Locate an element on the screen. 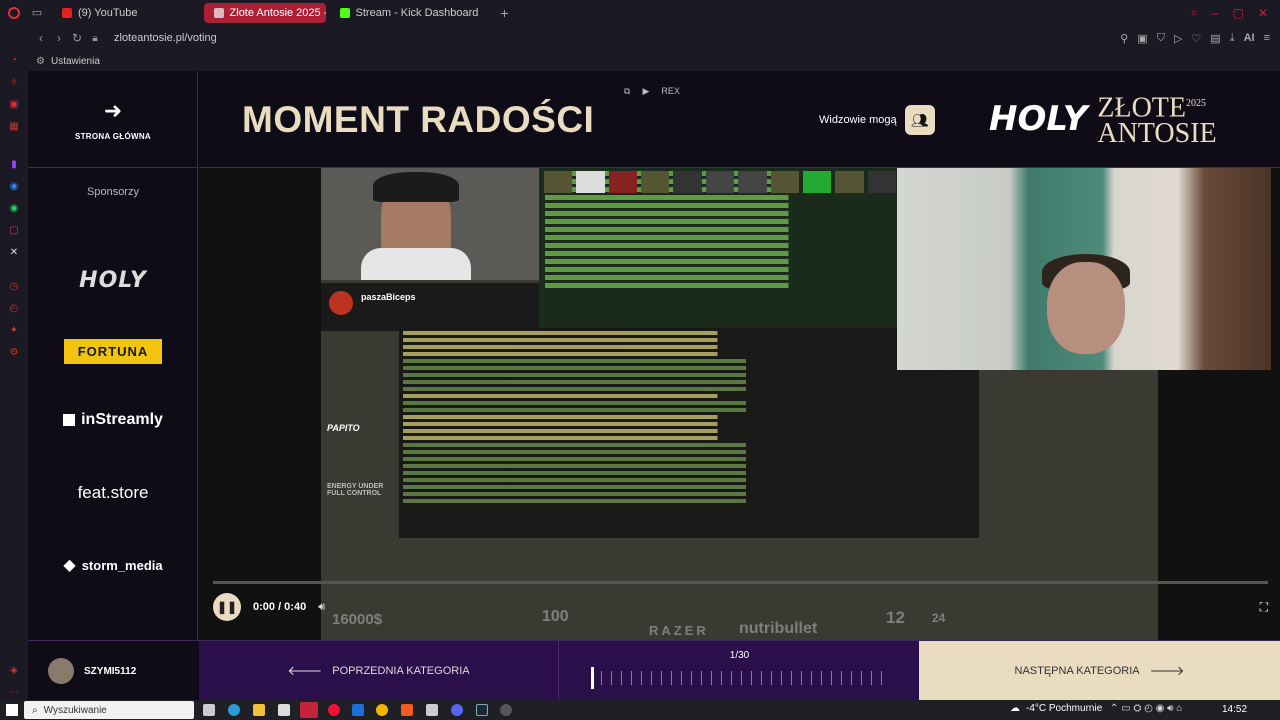 Image resolution: width=1280 pixels, height=720 pixels. obs-icon is located at coordinates (432, 710).